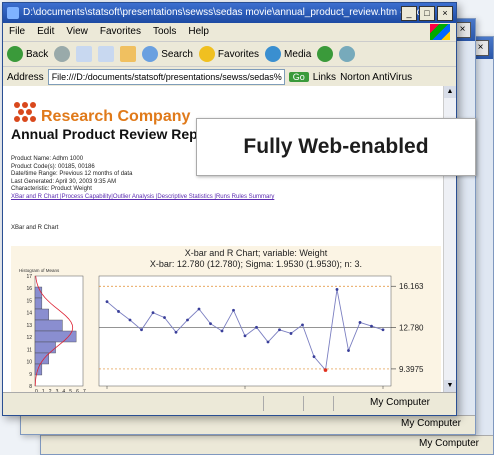 The image size is (494, 455). What do you see at coordinates (298, 77) in the screenshot?
I see `go-button: Go` at bounding box center [298, 77].